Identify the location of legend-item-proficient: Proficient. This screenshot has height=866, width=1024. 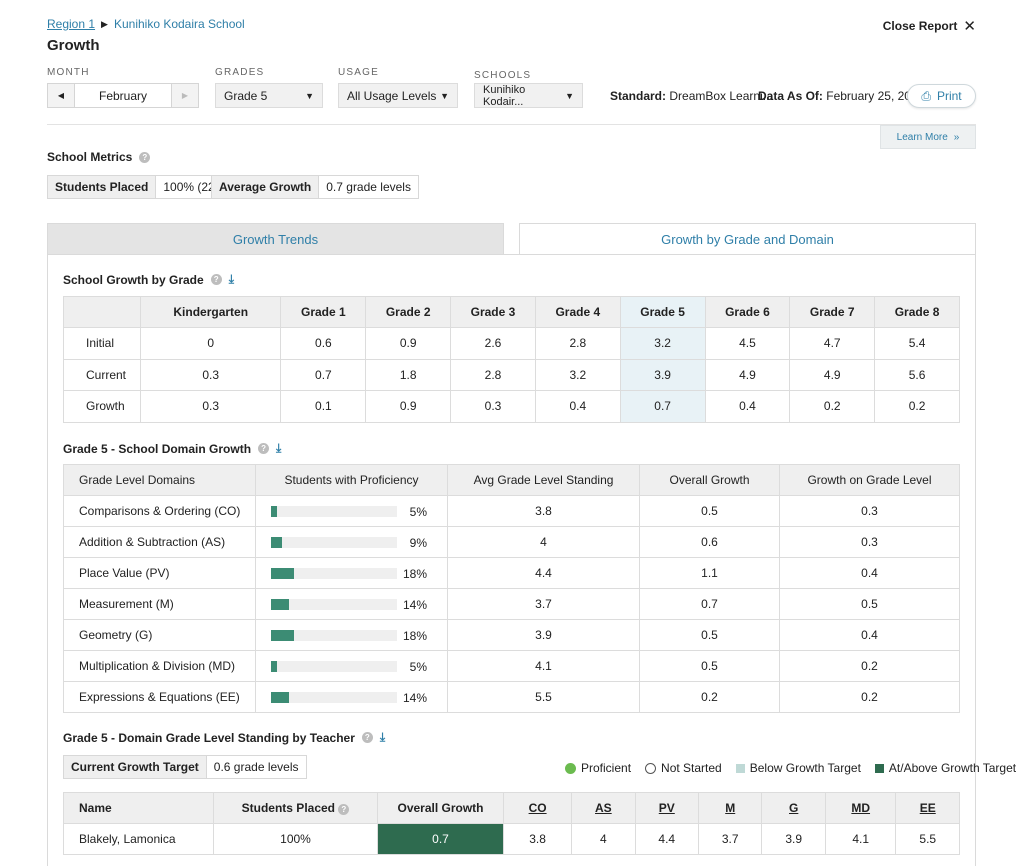
(598, 768).